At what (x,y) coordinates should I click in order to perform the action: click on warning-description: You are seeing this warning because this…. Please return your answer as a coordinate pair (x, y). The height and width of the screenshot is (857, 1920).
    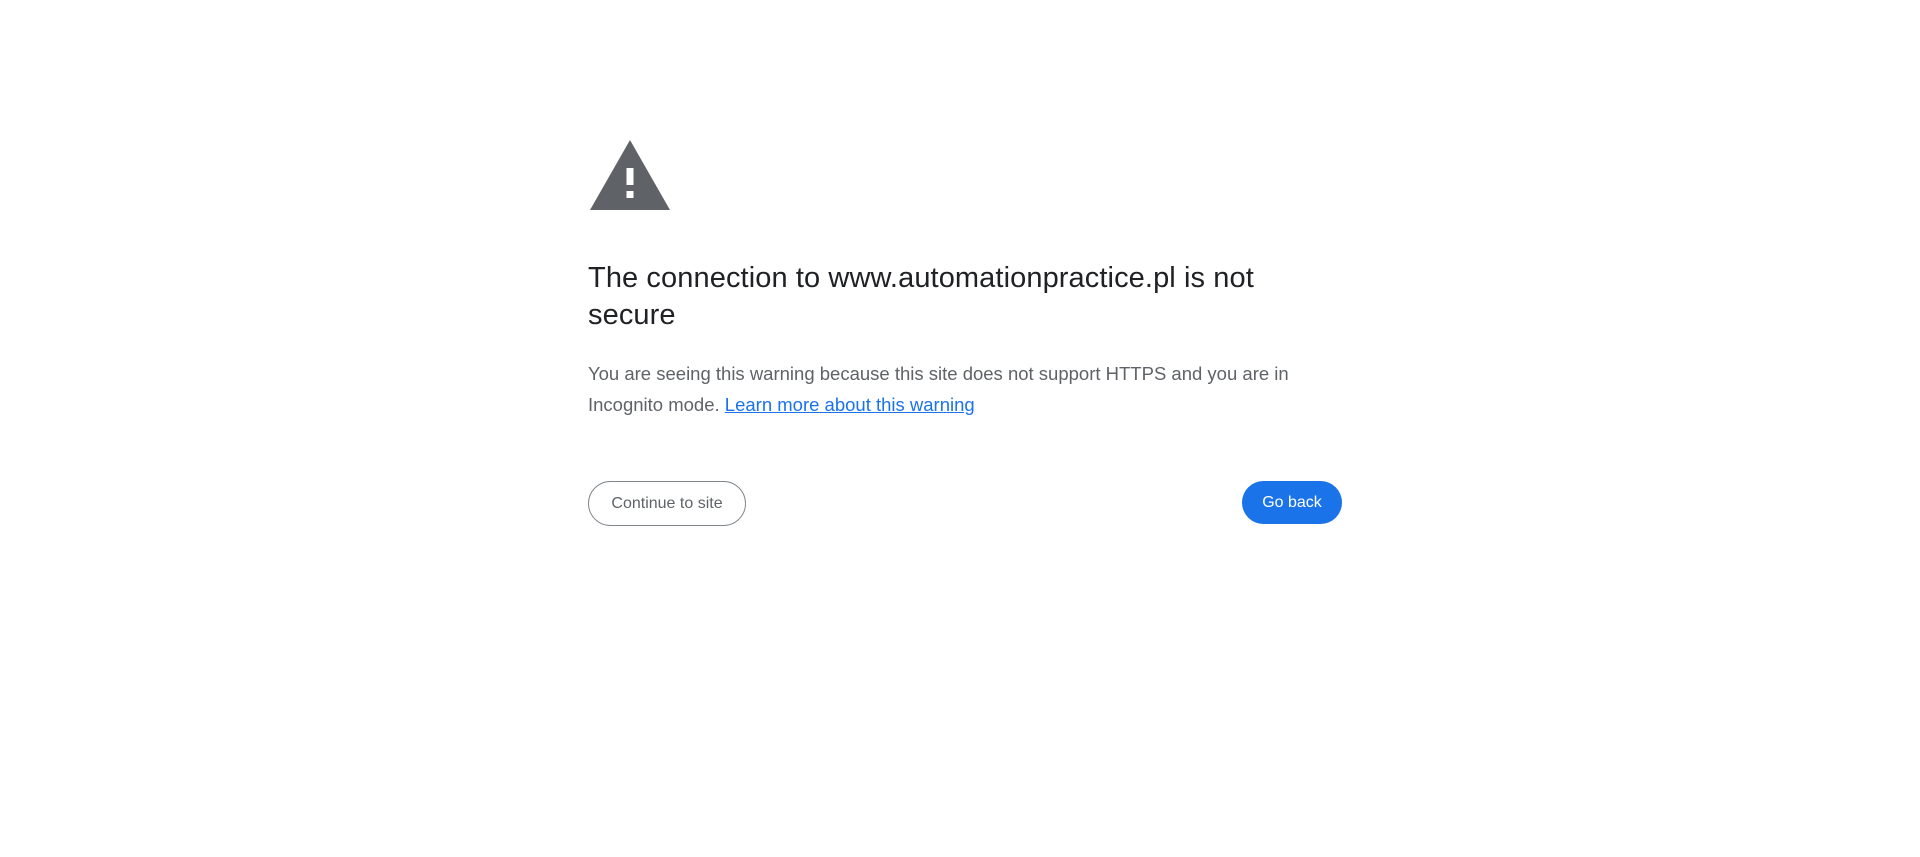
    Looking at the image, I should click on (965, 389).